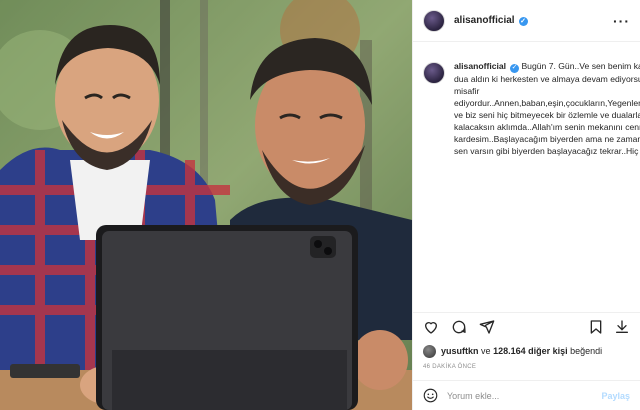 This screenshot has width=640, height=410. What do you see at coordinates (526, 326) in the screenshot?
I see `action-bar` at bounding box center [526, 326].